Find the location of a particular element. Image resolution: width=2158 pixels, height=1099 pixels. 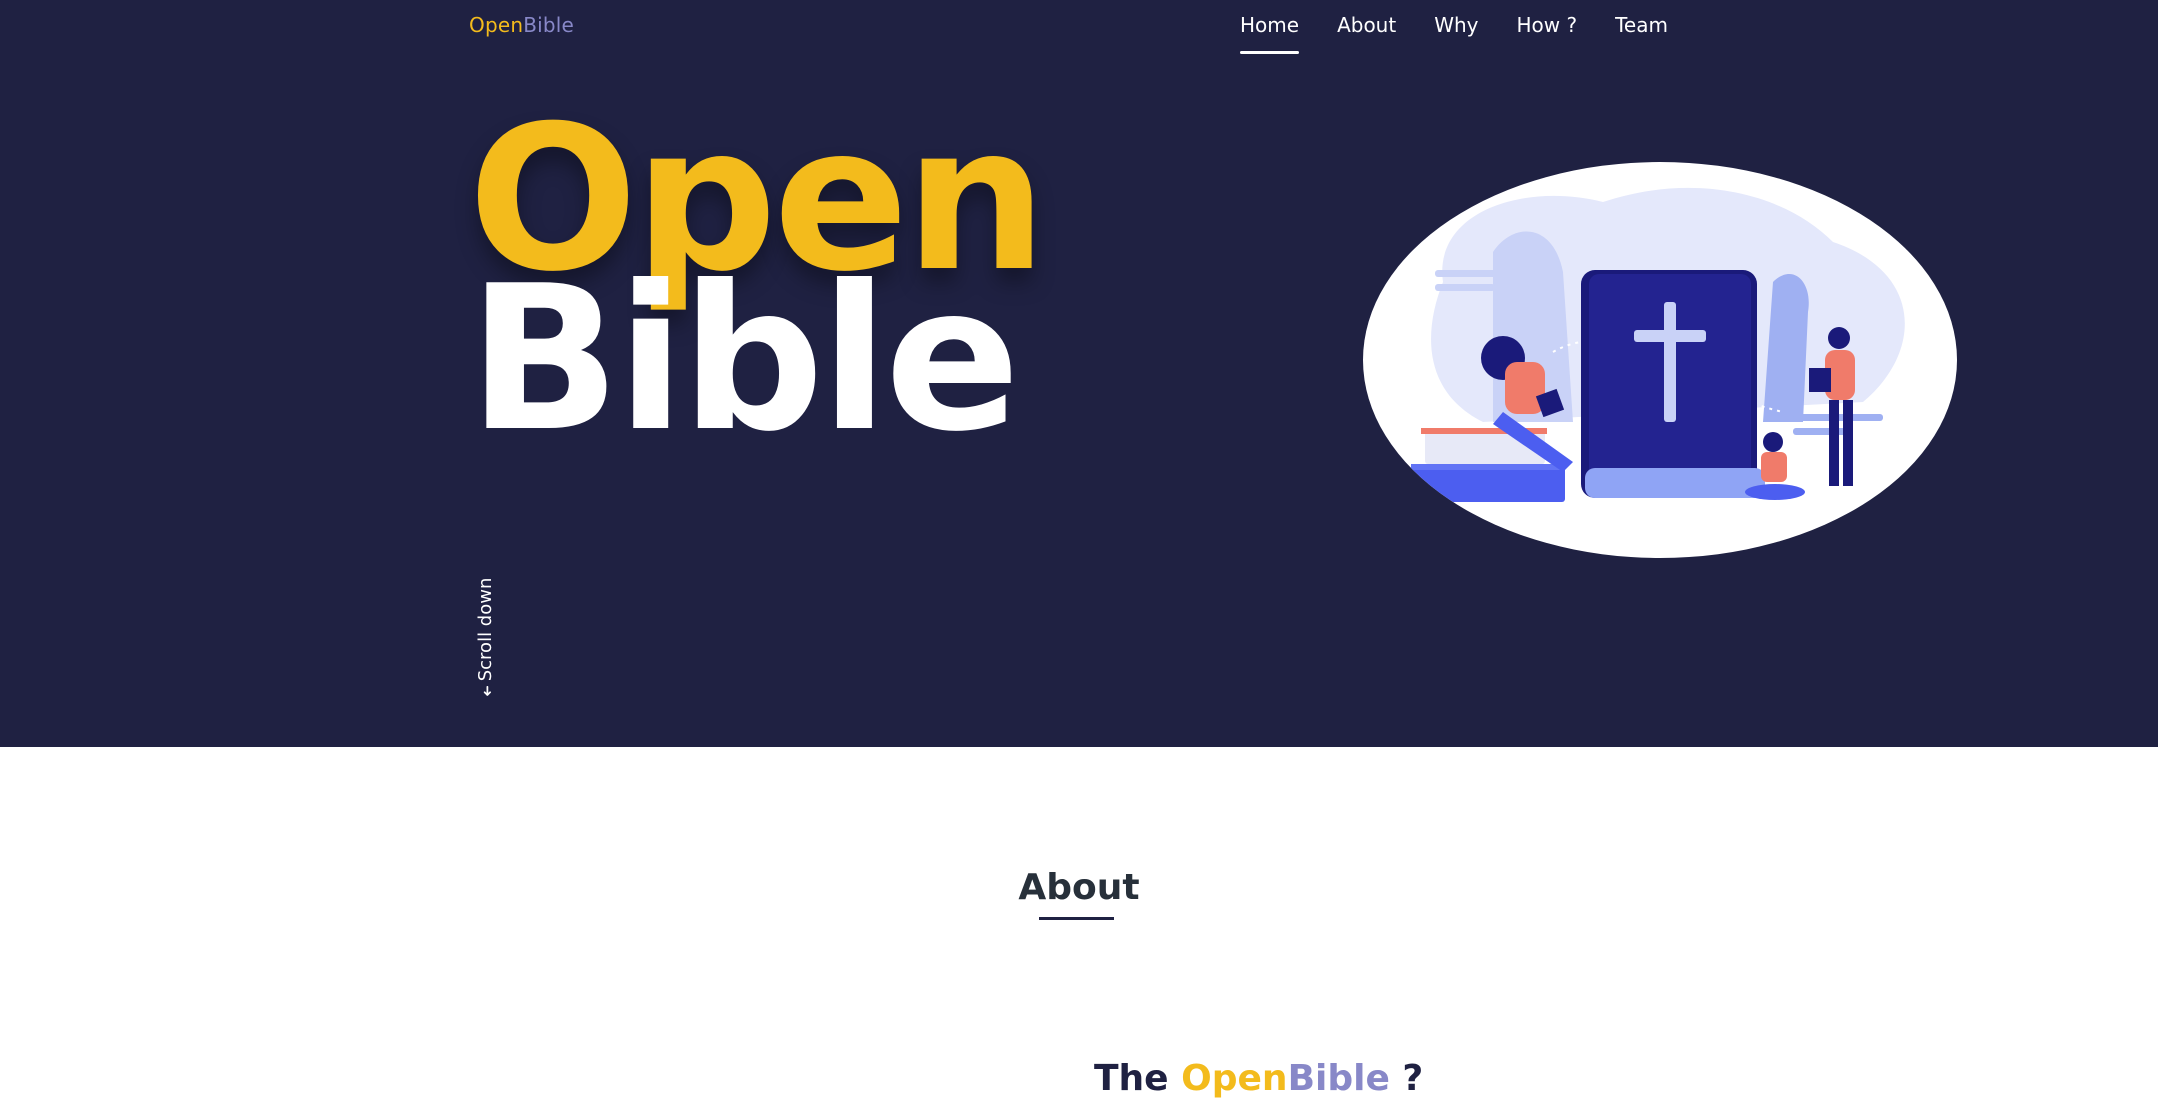

nav-why: Why is located at coordinates (1456, 28).